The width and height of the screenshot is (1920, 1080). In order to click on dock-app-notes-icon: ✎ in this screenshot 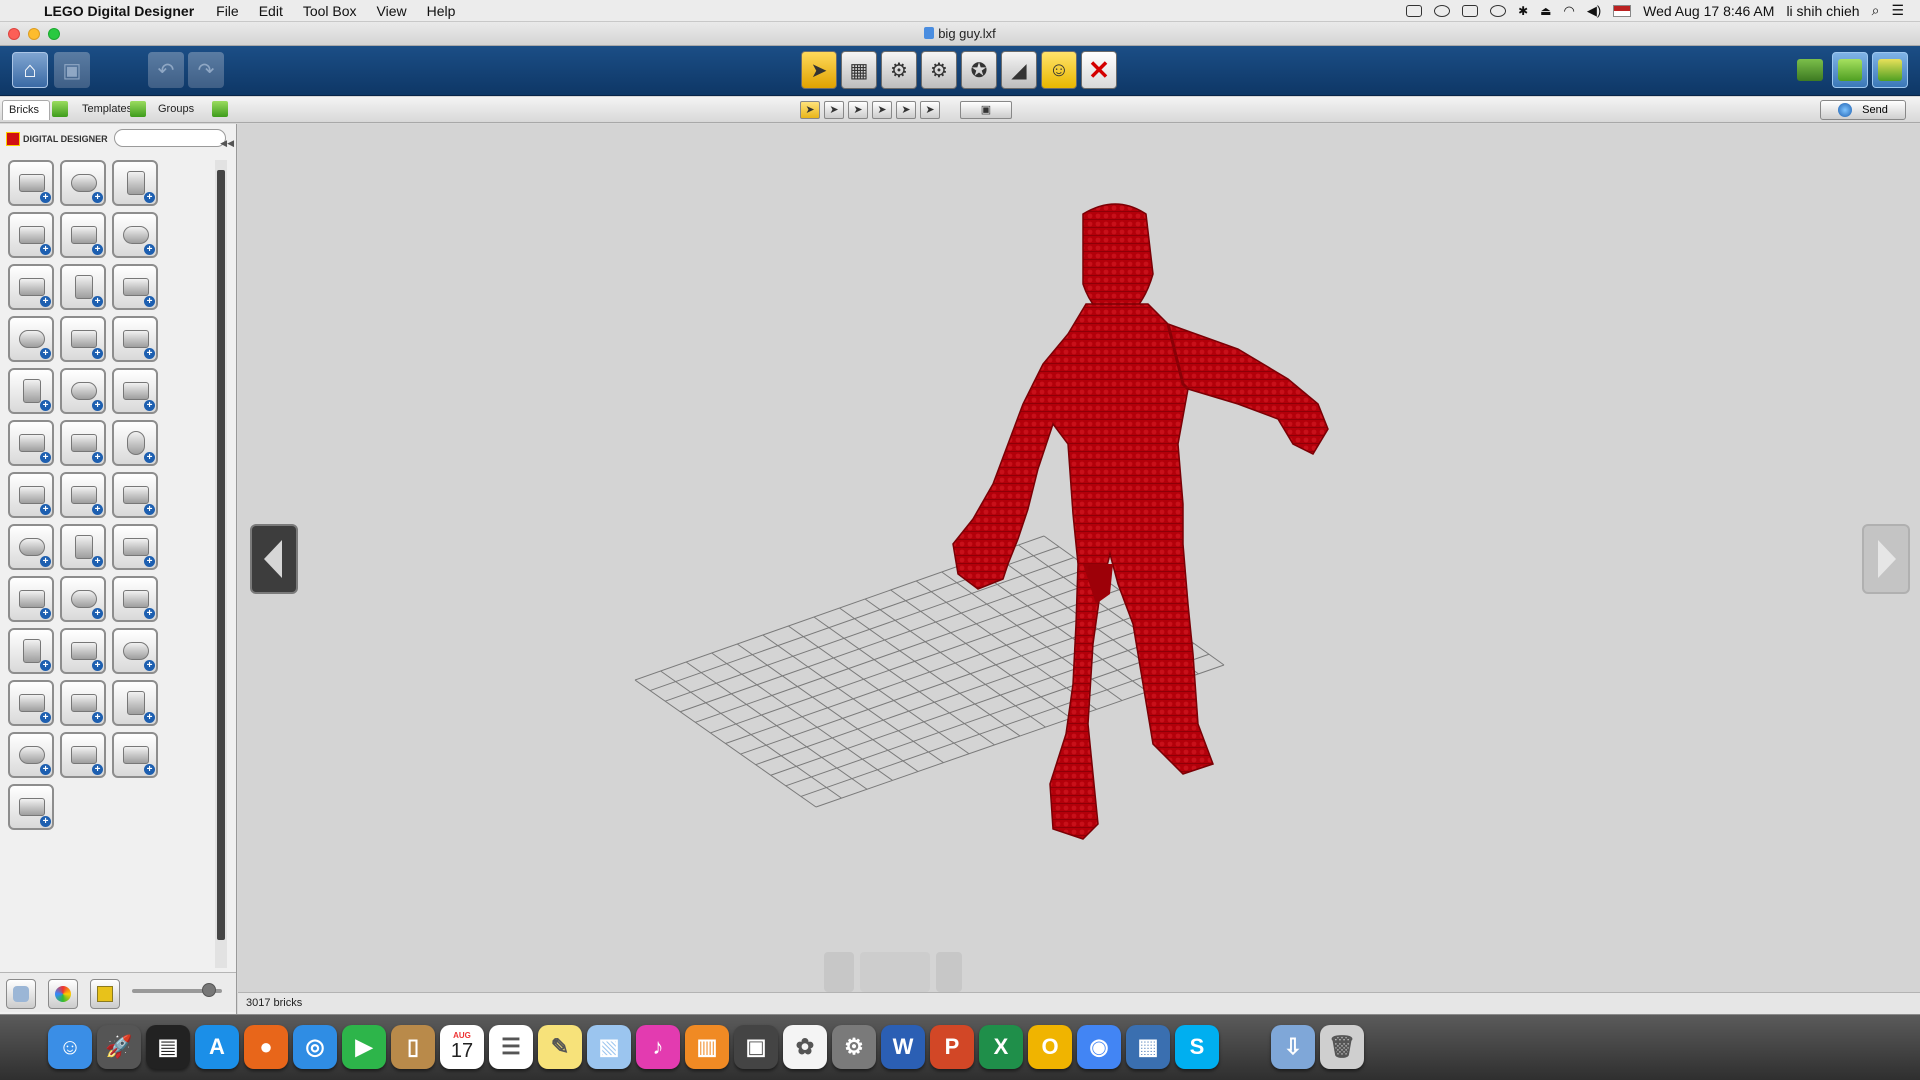, I will do `click(560, 1047)`.